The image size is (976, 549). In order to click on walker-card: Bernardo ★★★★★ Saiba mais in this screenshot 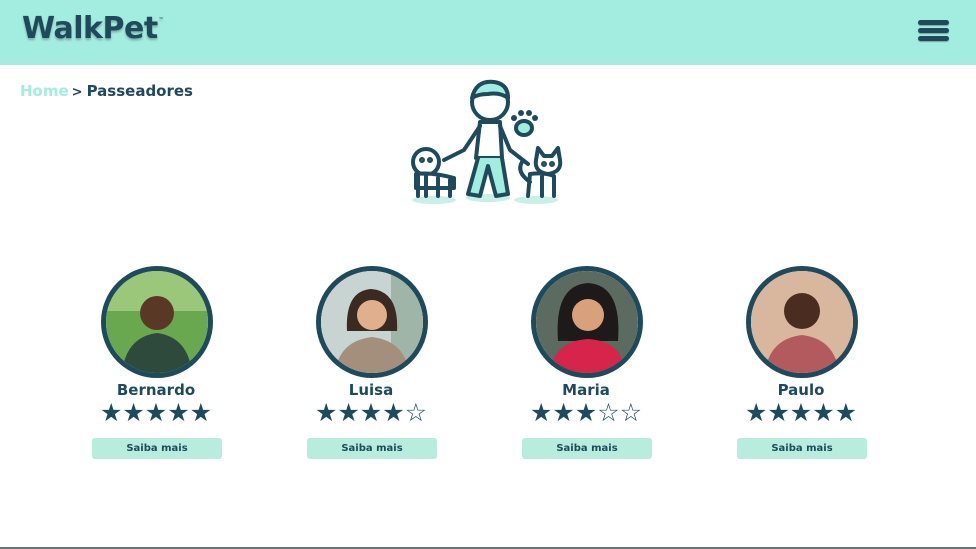, I will do `click(156, 366)`.